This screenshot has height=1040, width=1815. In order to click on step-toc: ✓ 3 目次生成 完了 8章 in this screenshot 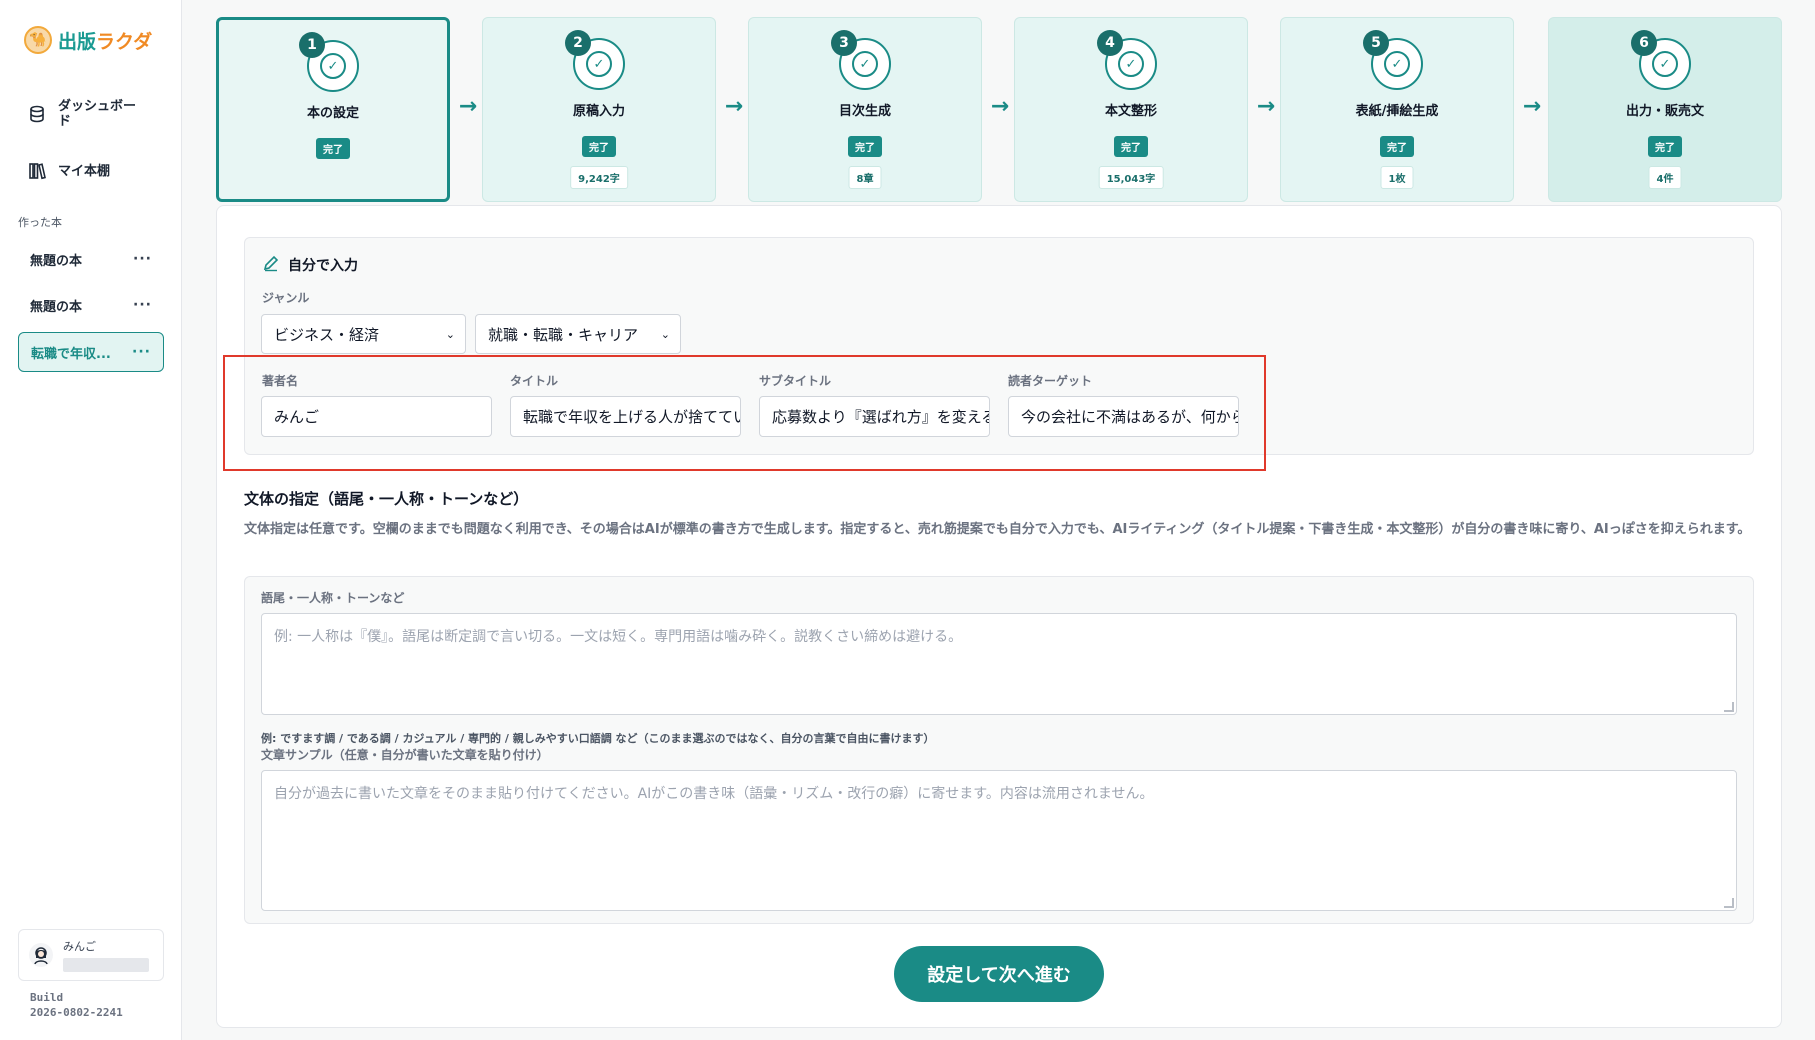, I will do `click(865, 109)`.